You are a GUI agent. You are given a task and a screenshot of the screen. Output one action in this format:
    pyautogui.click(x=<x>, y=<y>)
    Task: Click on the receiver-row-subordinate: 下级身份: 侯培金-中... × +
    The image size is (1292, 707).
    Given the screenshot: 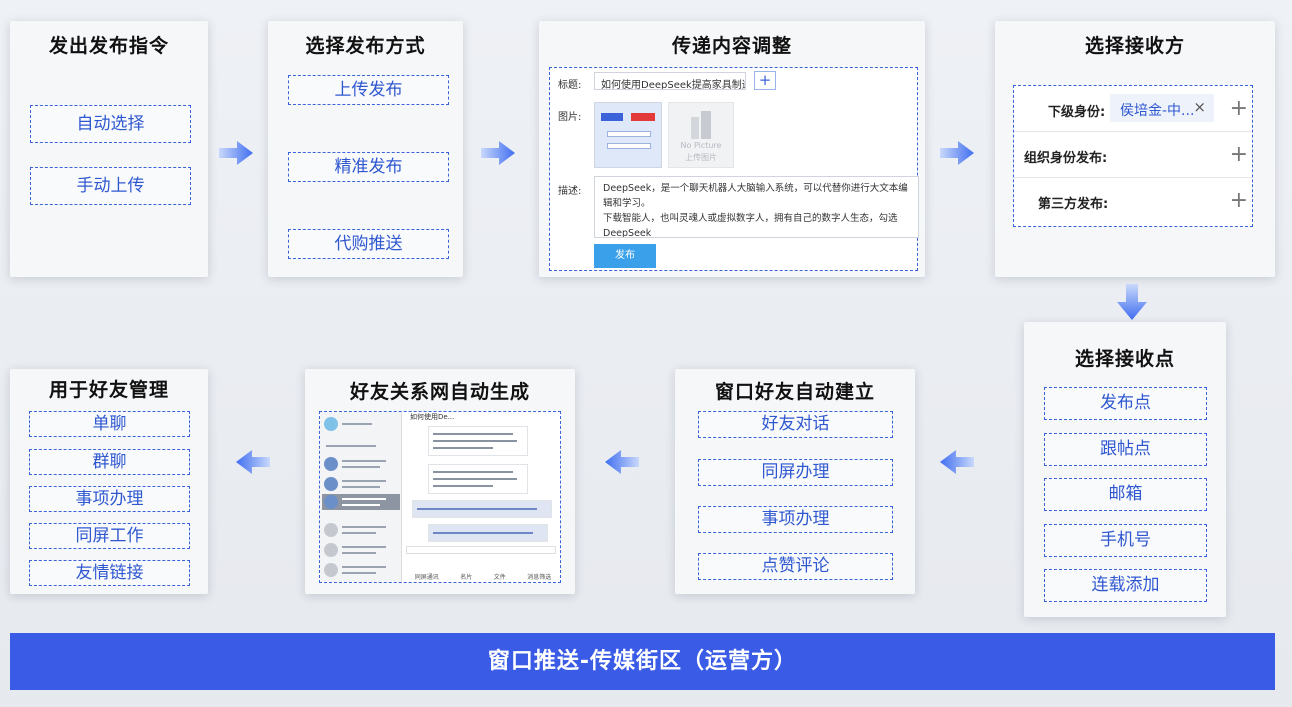 What is the action you would take?
    pyautogui.click(x=1133, y=109)
    